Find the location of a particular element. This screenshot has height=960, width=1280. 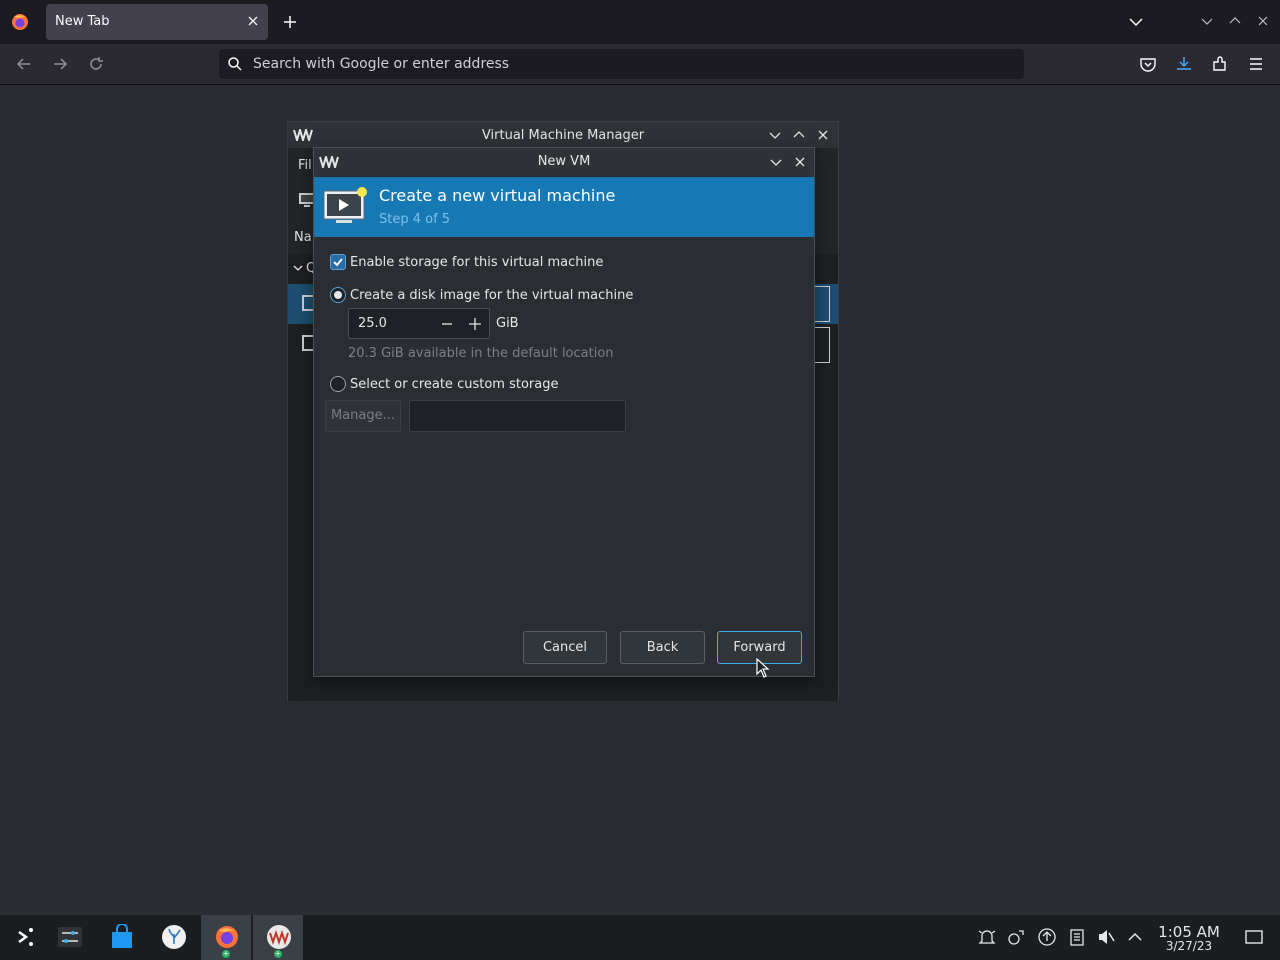

cancel-button: Cancel is located at coordinates (565, 647).